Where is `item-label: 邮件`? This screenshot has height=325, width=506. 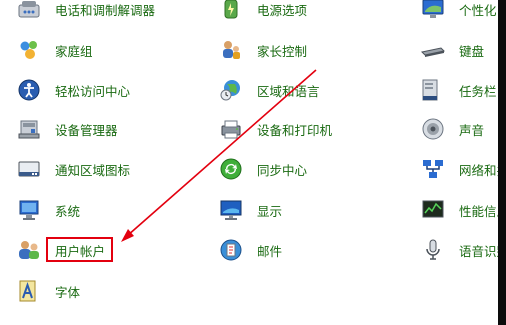 item-label: 邮件 is located at coordinates (270, 251).